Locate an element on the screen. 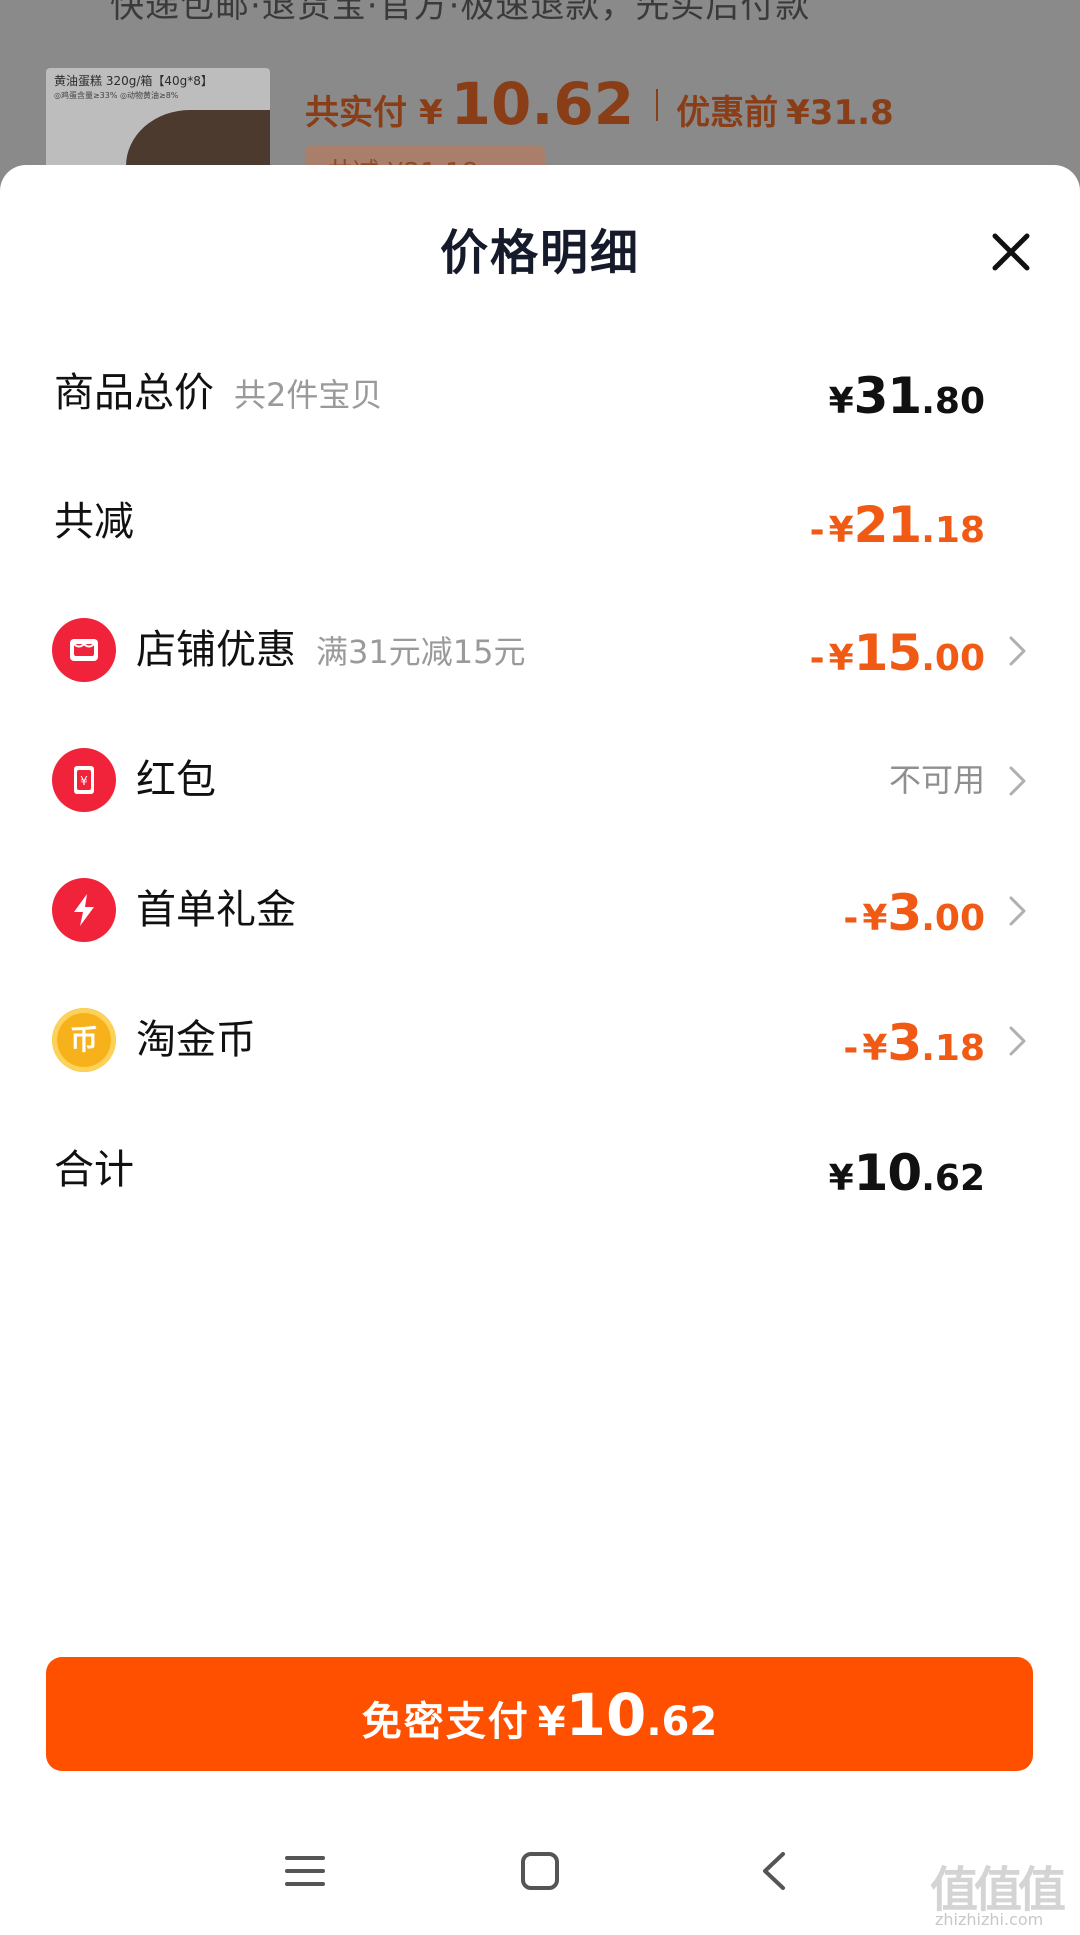  sheet-title: 价格明细 is located at coordinates (539, 253).